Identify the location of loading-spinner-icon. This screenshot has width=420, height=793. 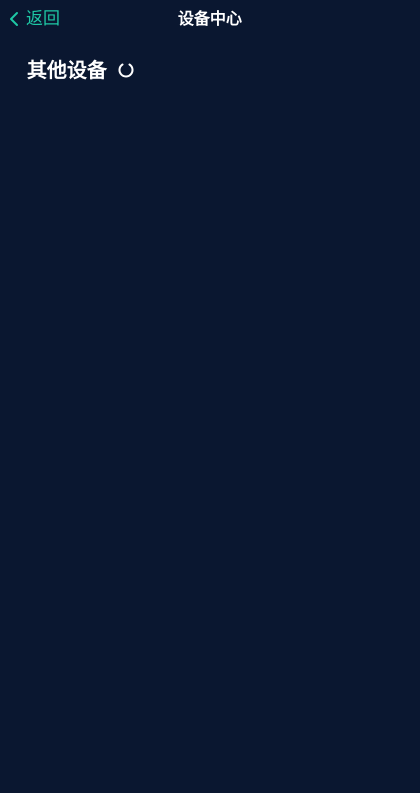
(126, 70).